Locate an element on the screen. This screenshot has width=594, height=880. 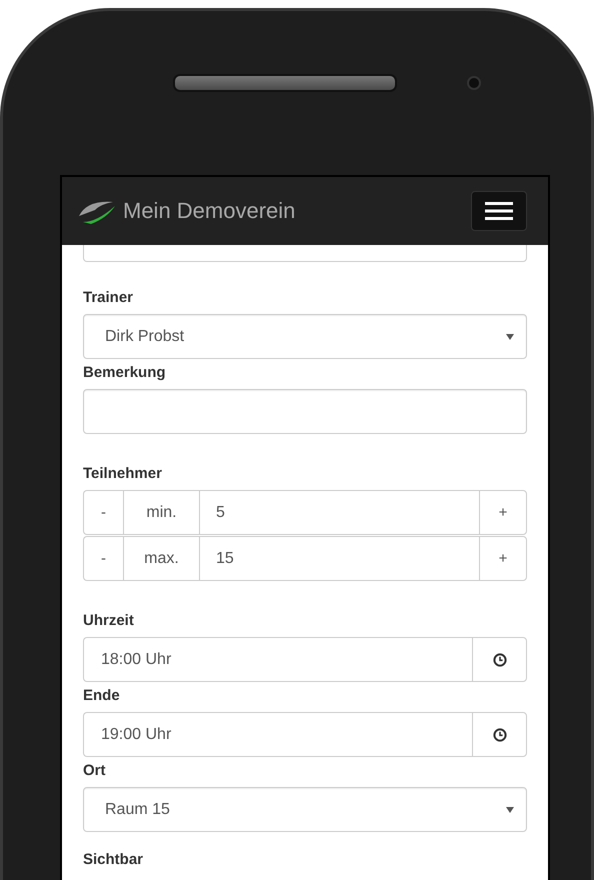
time-field: 18:00 Uhr is located at coordinates (277, 659).